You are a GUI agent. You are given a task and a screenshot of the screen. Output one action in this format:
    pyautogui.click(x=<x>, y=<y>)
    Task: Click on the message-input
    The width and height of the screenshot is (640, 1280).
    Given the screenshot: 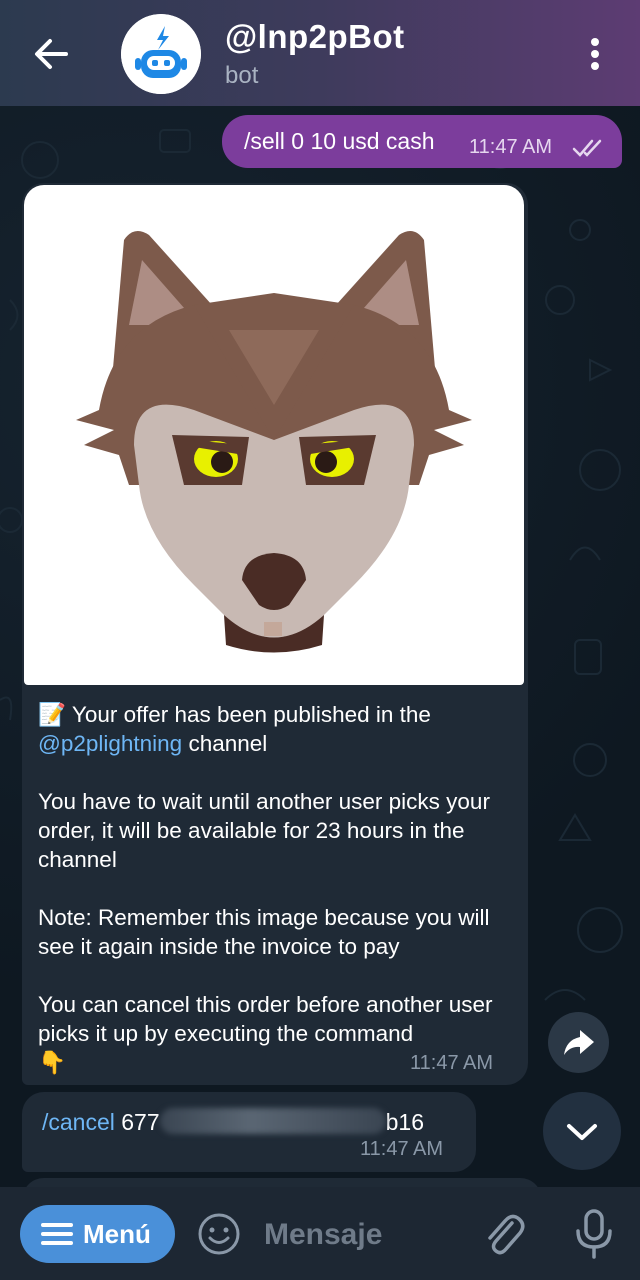 What is the action you would take?
    pyautogui.click(x=364, y=1235)
    